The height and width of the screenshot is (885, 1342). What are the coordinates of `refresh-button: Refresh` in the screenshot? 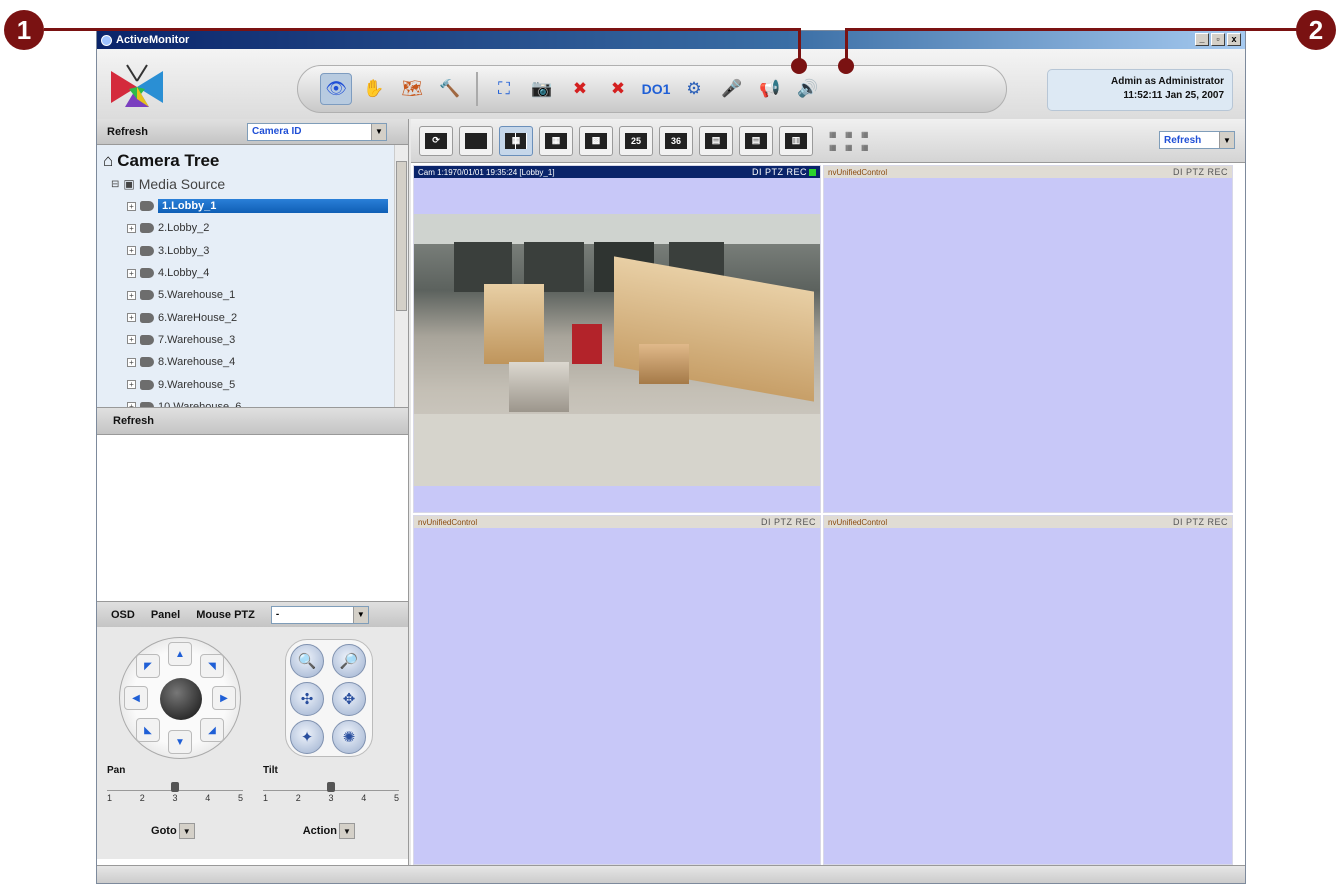 It's located at (172, 132).